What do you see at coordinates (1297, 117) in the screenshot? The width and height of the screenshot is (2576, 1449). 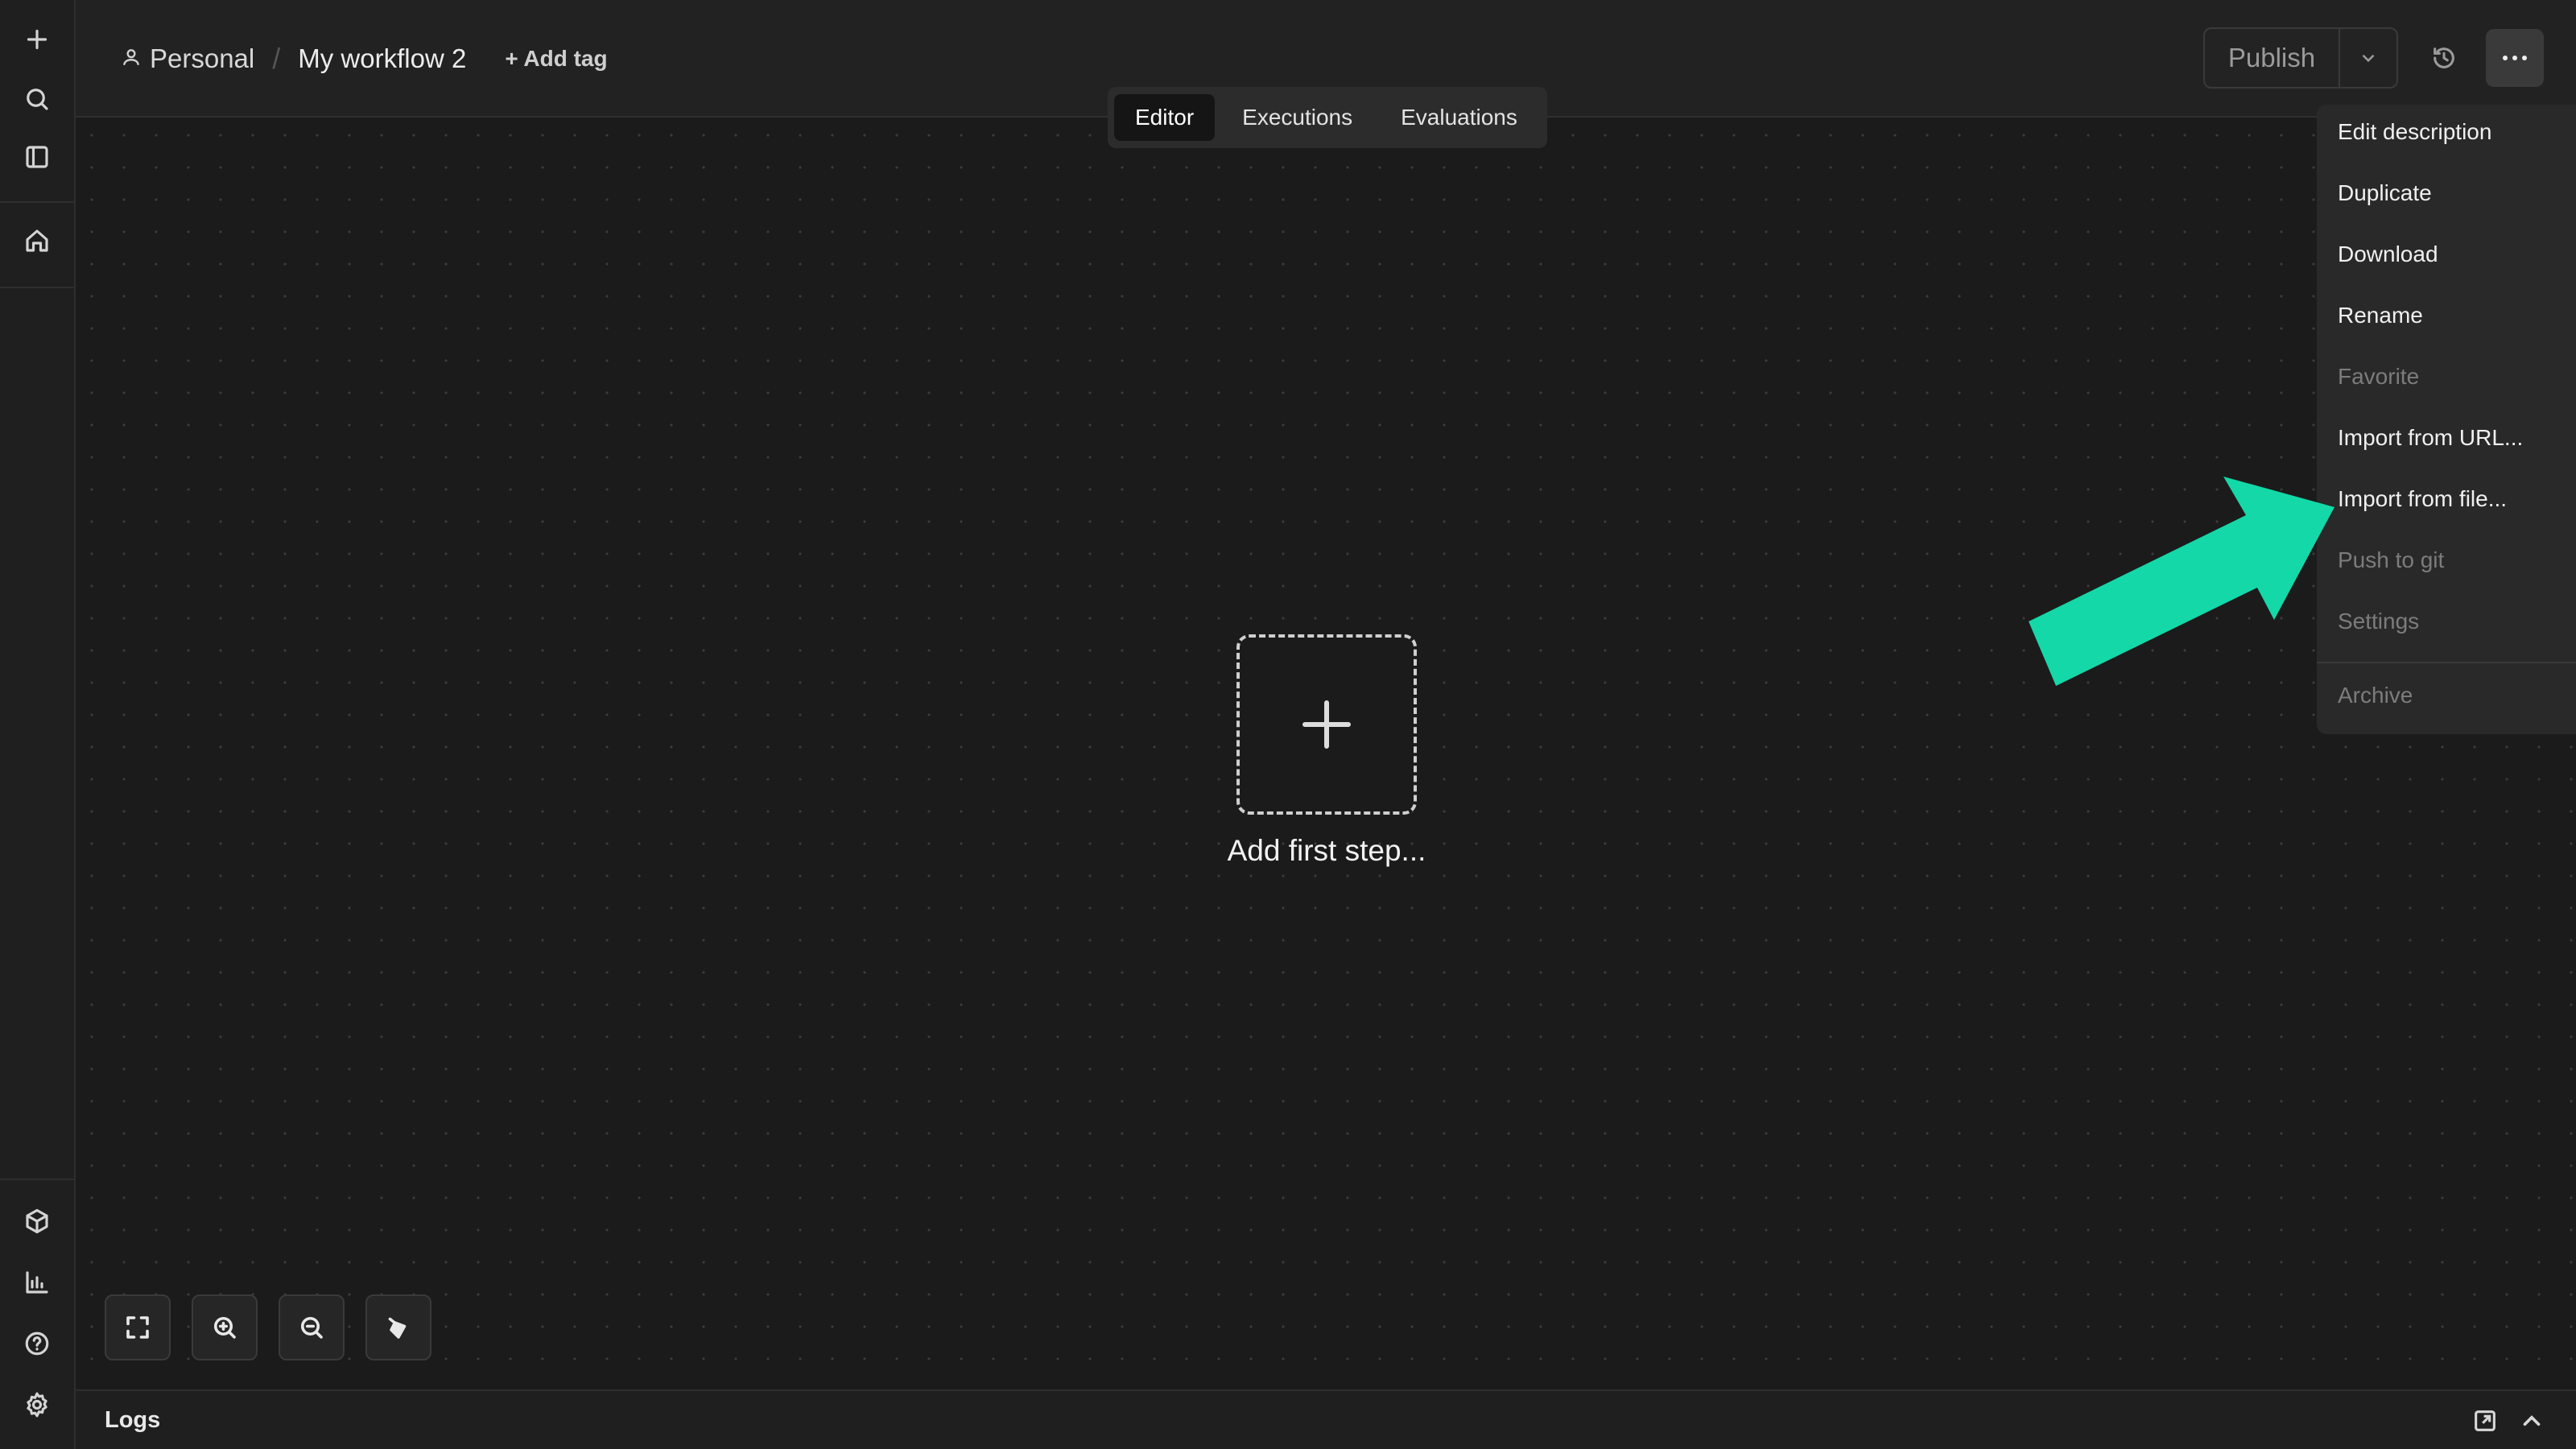 I see `tab-executions: Executions` at bounding box center [1297, 117].